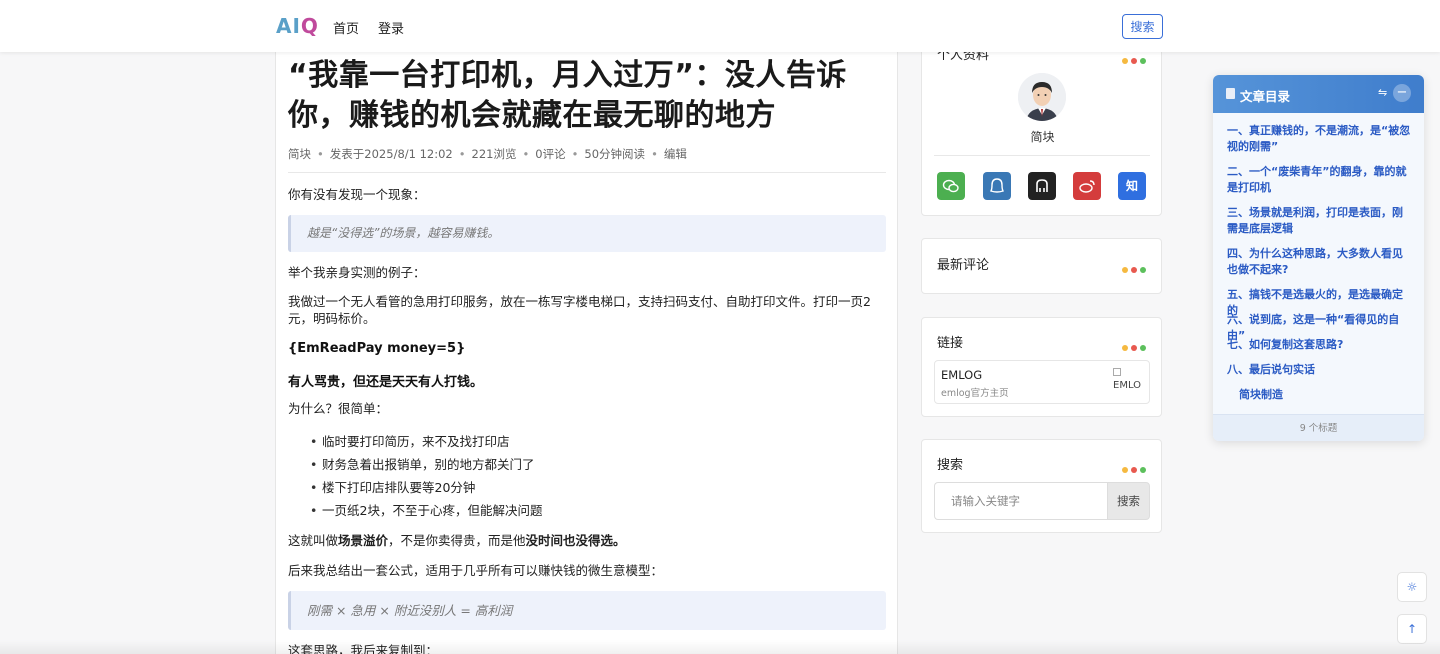  I want to click on theme-toggle-button: ☼, so click(1412, 587).